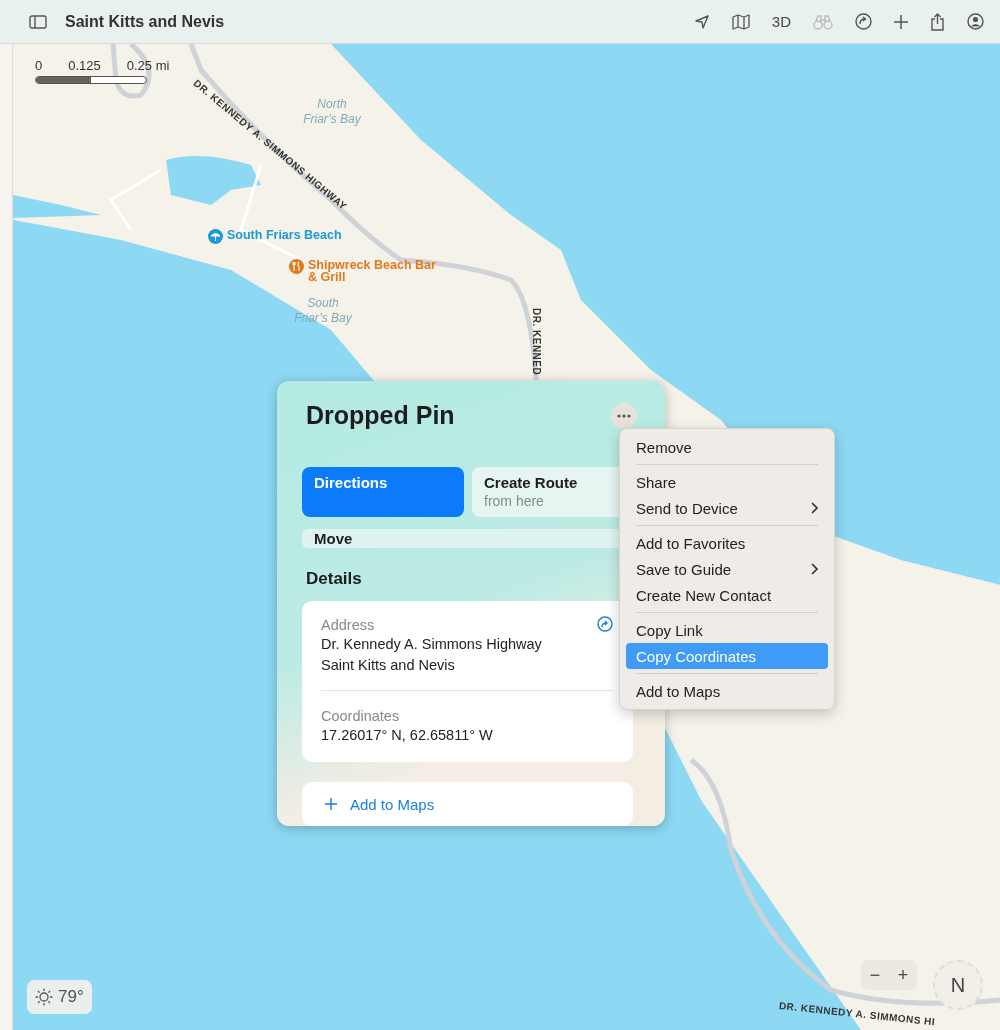  Describe the element at coordinates (145, 21) in the screenshot. I see `window-title: Saint Kitts and Nevis` at that location.